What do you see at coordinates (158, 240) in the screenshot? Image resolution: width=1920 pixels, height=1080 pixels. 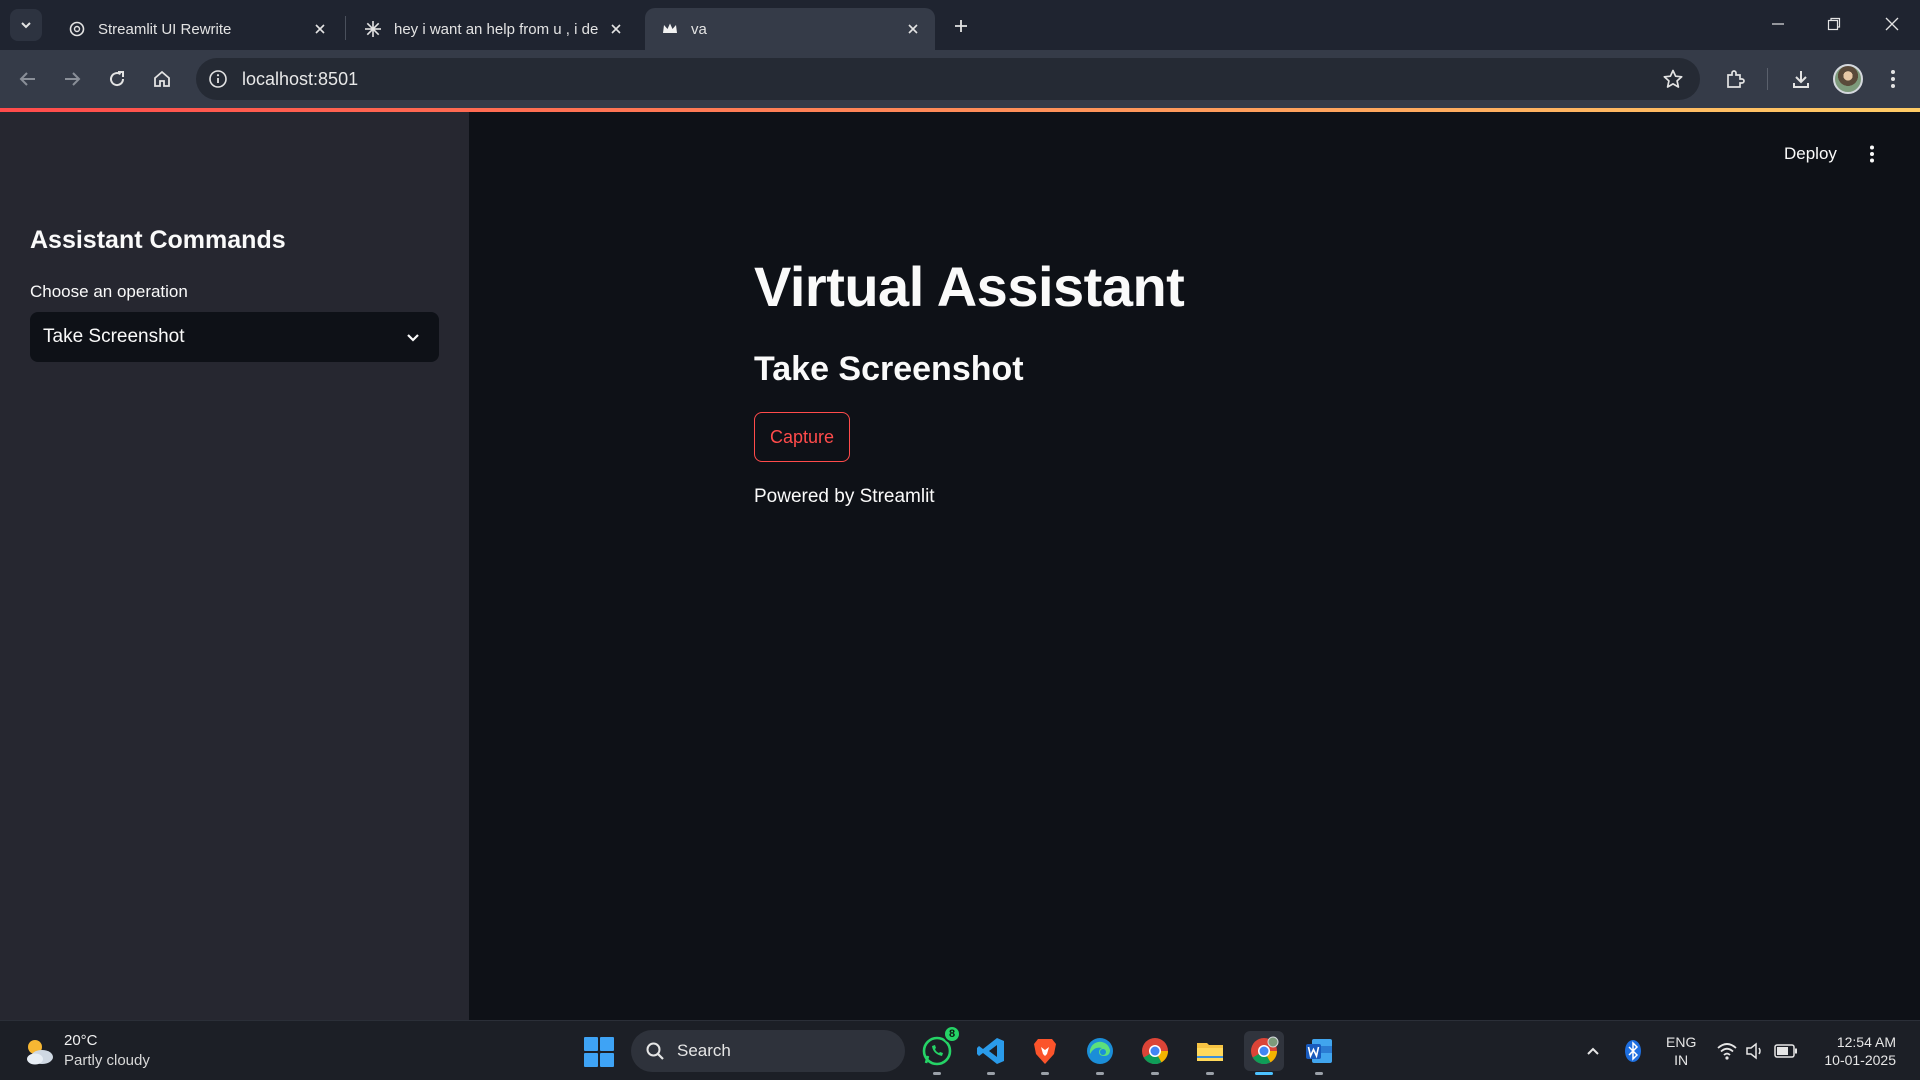 I see `sidebar-title: Assistant Commands` at bounding box center [158, 240].